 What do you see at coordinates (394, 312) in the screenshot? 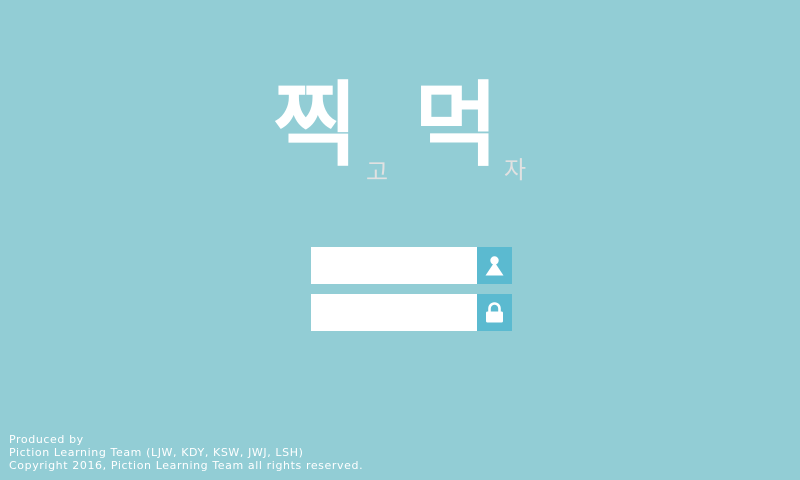
I see `password-input` at bounding box center [394, 312].